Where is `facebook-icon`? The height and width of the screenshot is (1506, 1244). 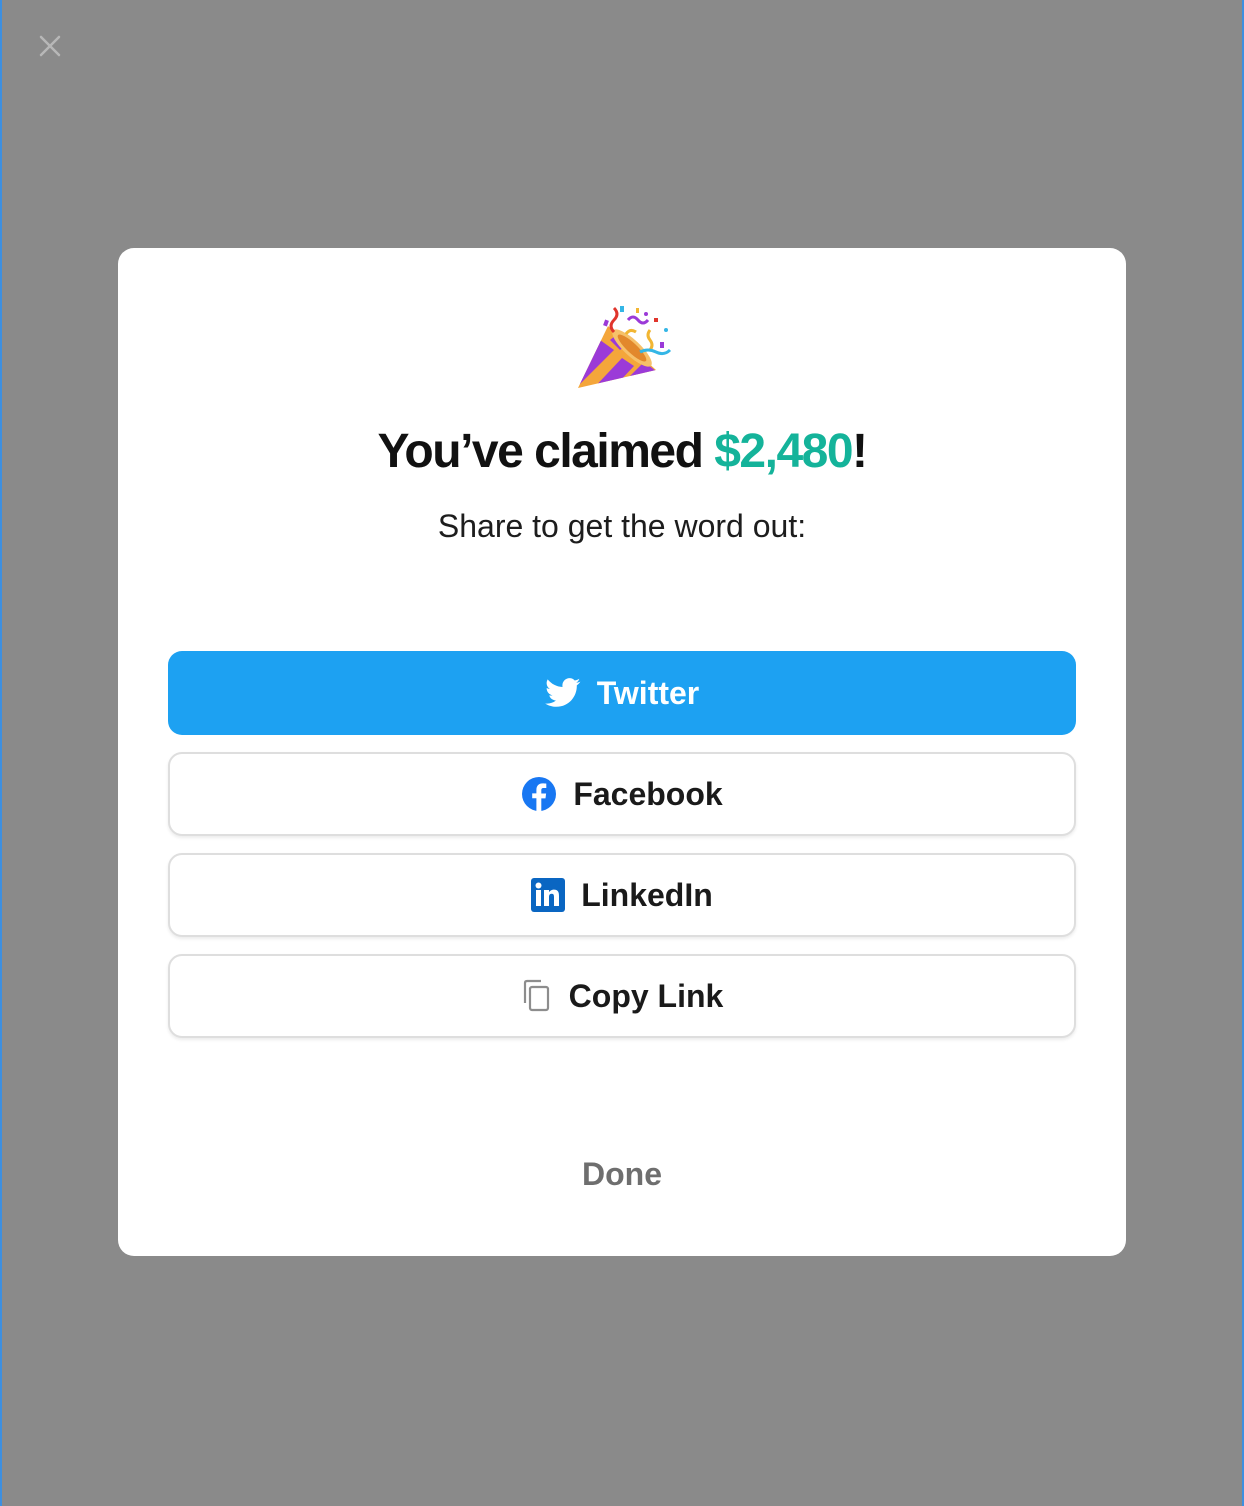
facebook-icon is located at coordinates (539, 794).